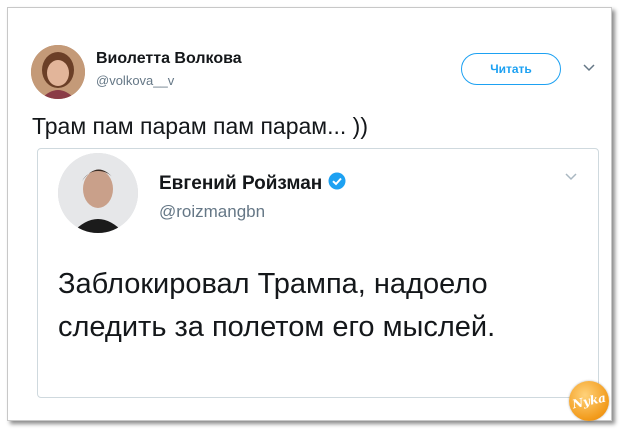  I want to click on watermark-logo: Nyka, so click(589, 401).